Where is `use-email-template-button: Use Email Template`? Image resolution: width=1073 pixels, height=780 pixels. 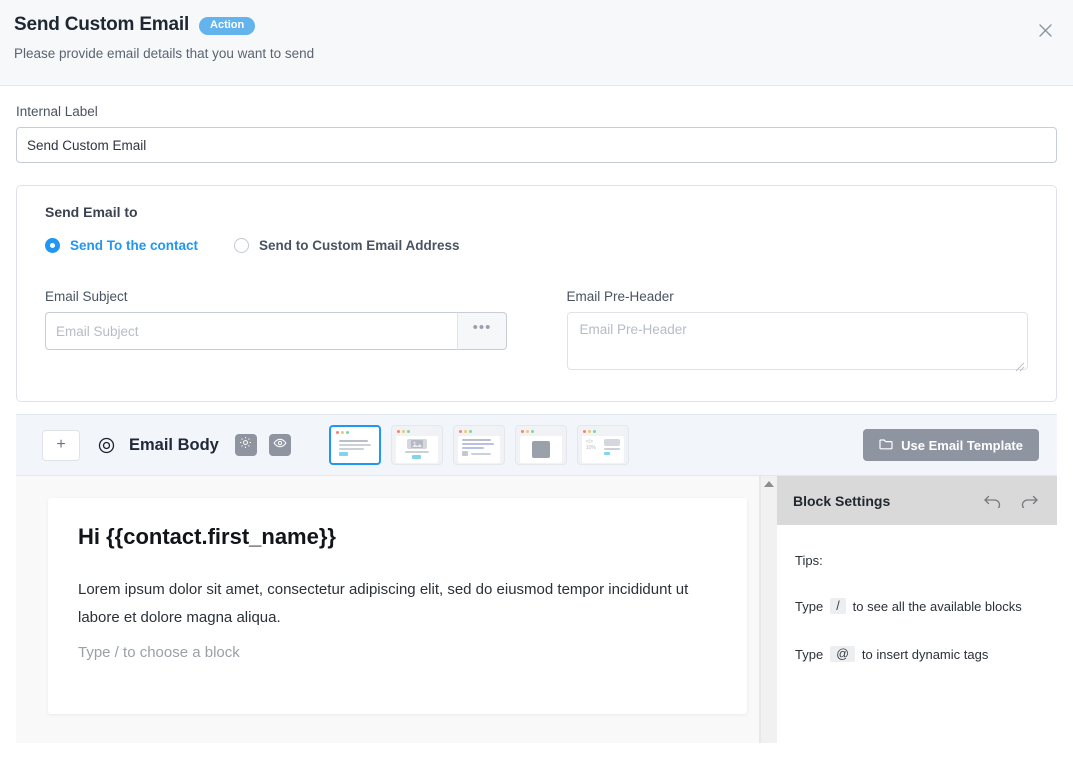
use-email-template-button: Use Email Template is located at coordinates (951, 445).